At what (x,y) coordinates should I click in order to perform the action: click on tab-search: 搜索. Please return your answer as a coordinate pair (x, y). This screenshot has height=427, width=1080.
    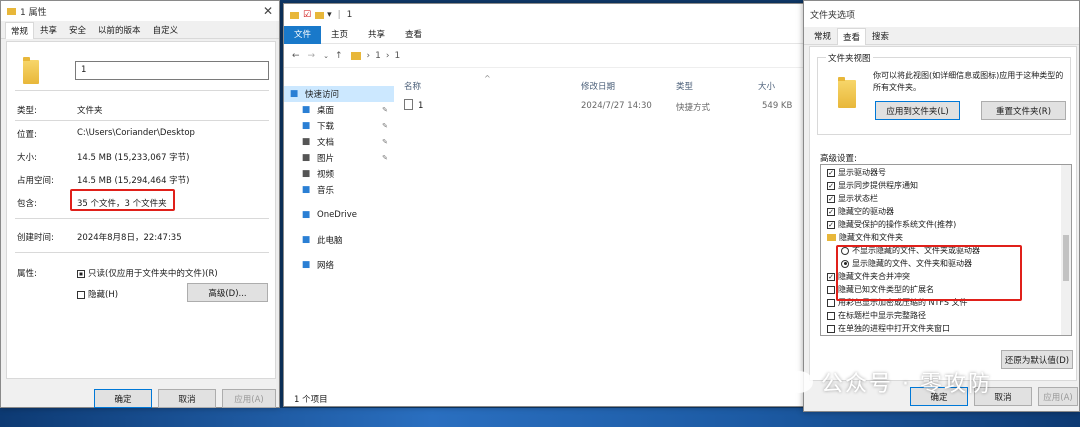
    Looking at the image, I should click on (880, 35).